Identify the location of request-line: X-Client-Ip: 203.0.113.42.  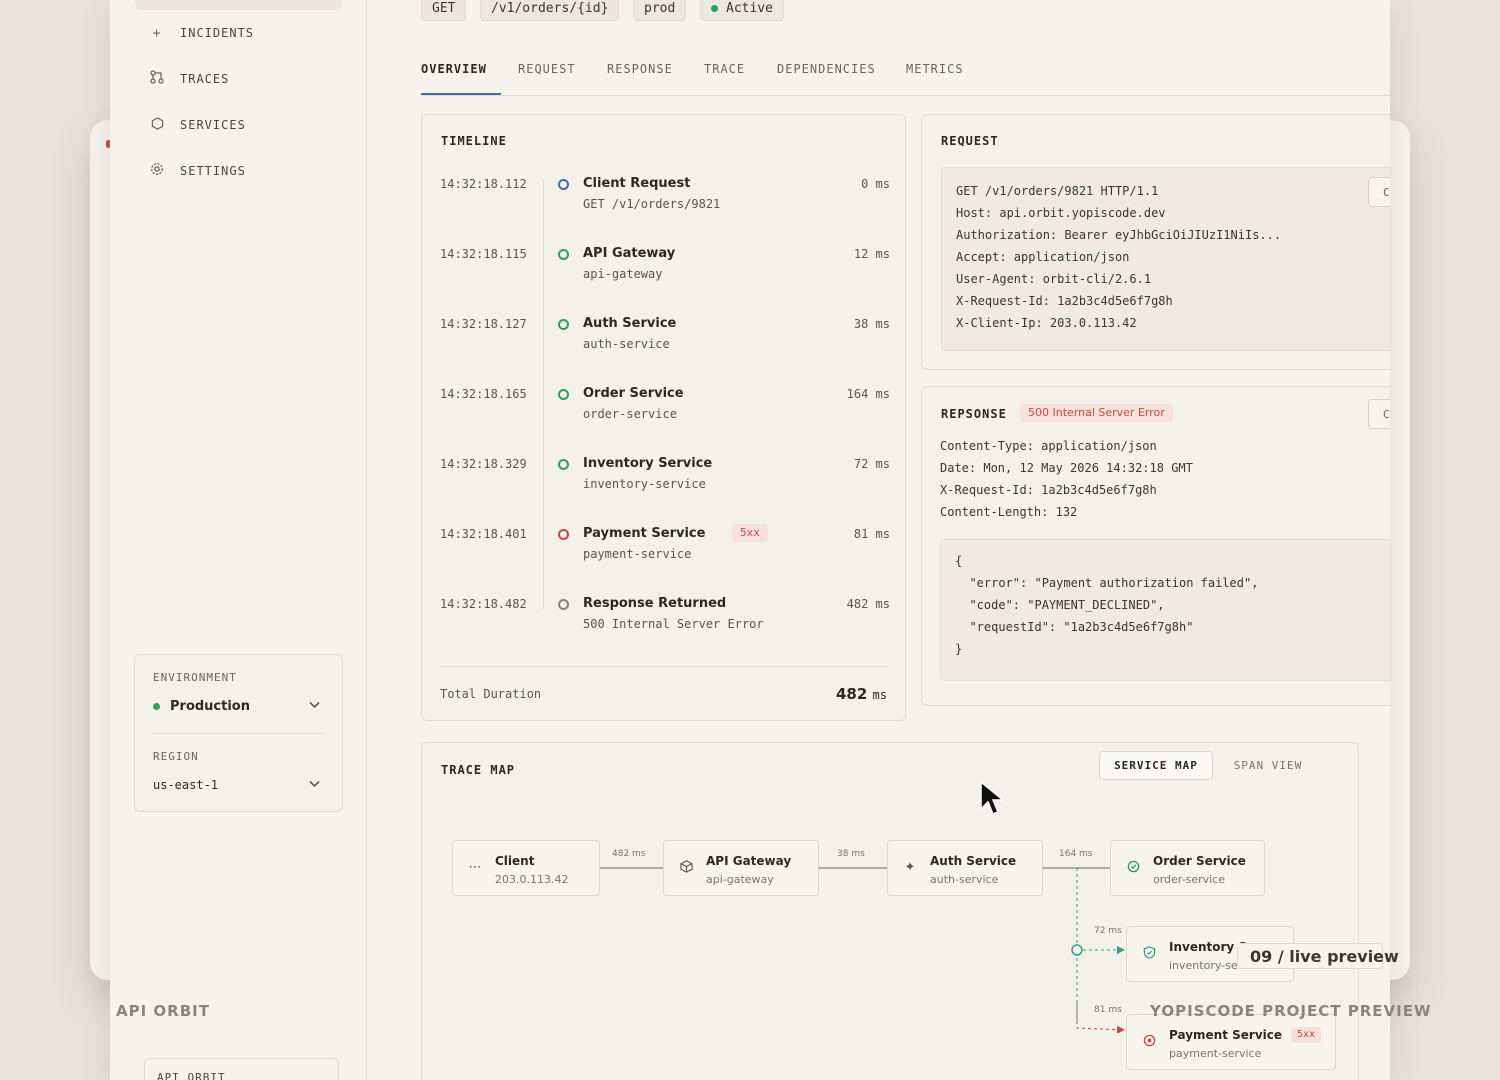
(1046, 323).